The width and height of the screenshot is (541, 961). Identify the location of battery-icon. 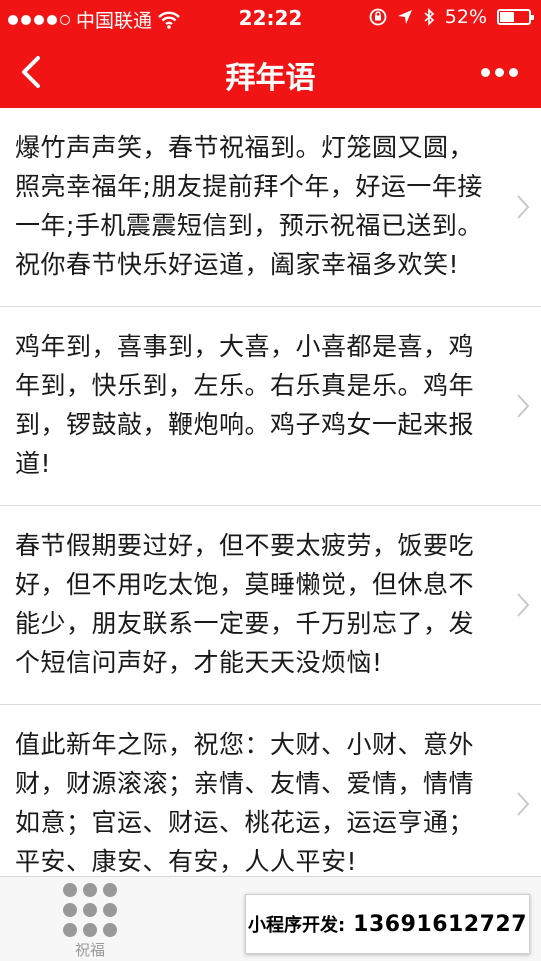
(515, 17).